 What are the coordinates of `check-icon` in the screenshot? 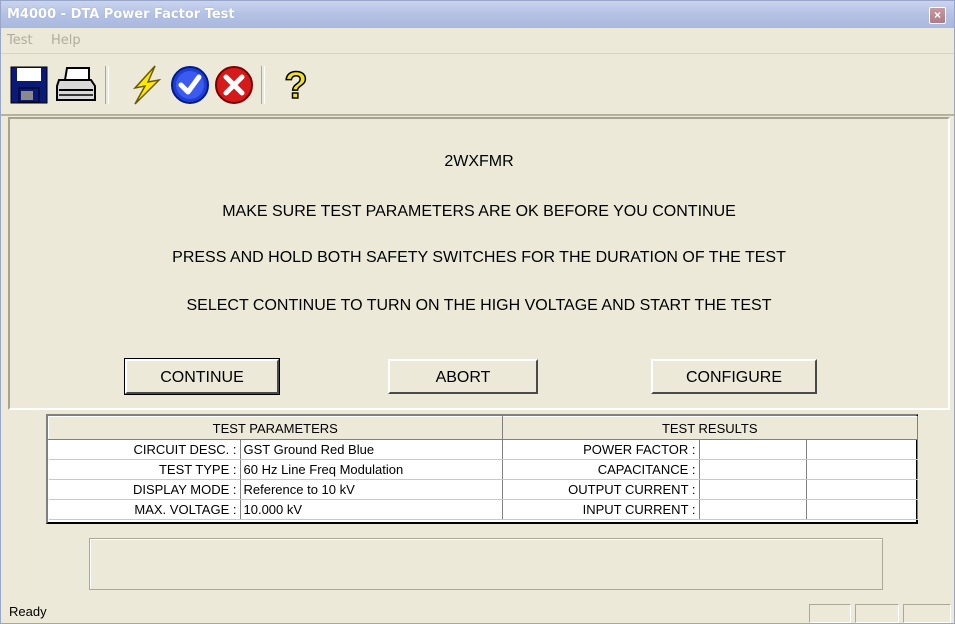 It's located at (191, 85).